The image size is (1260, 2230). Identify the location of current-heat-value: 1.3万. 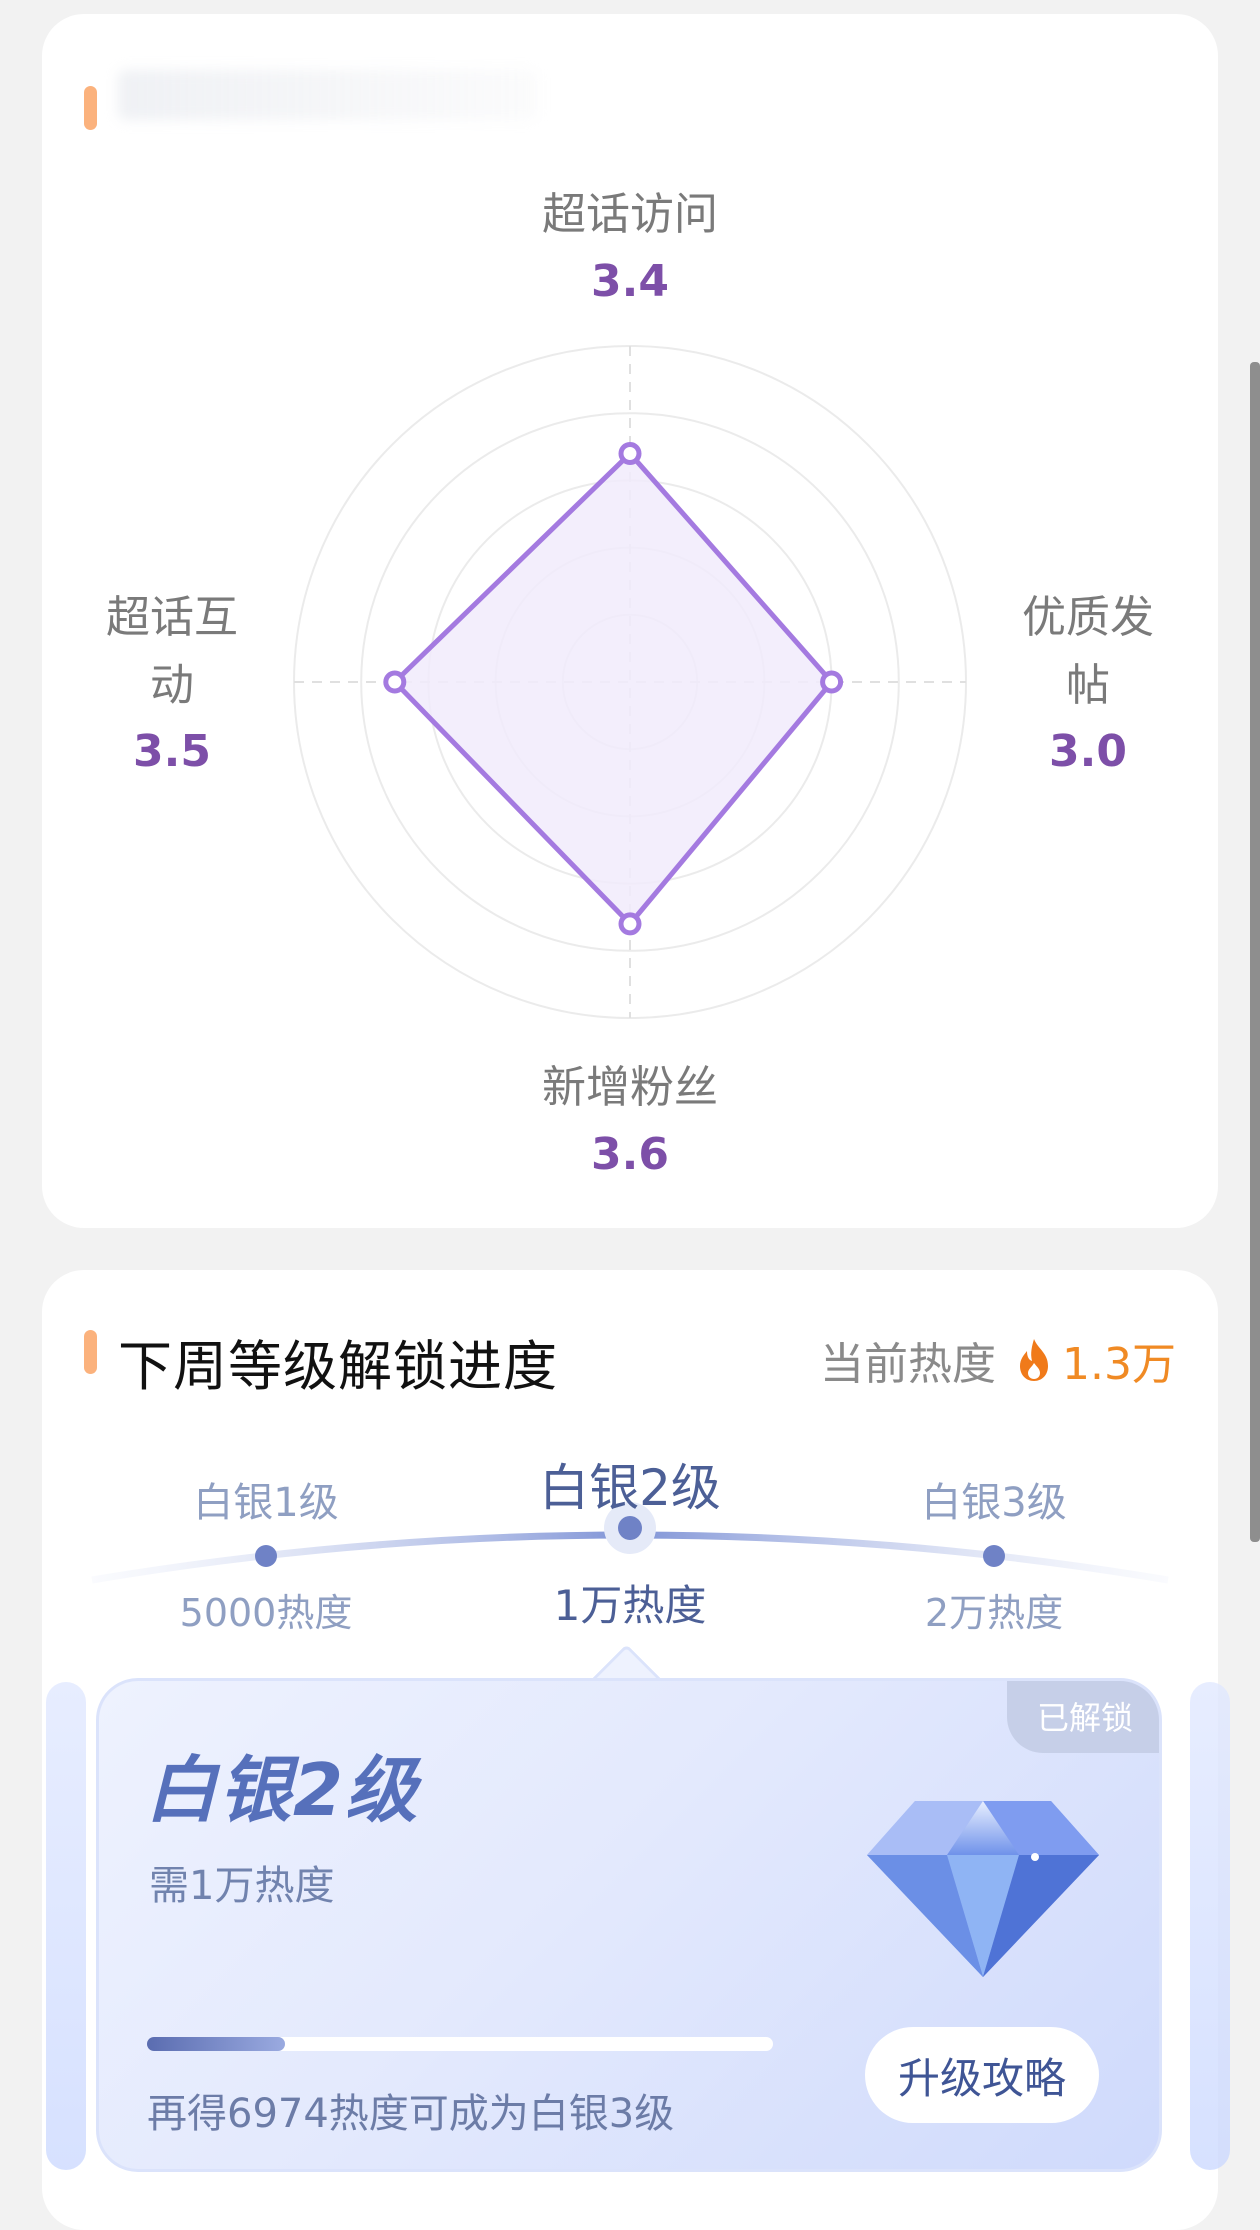
(1119, 1364).